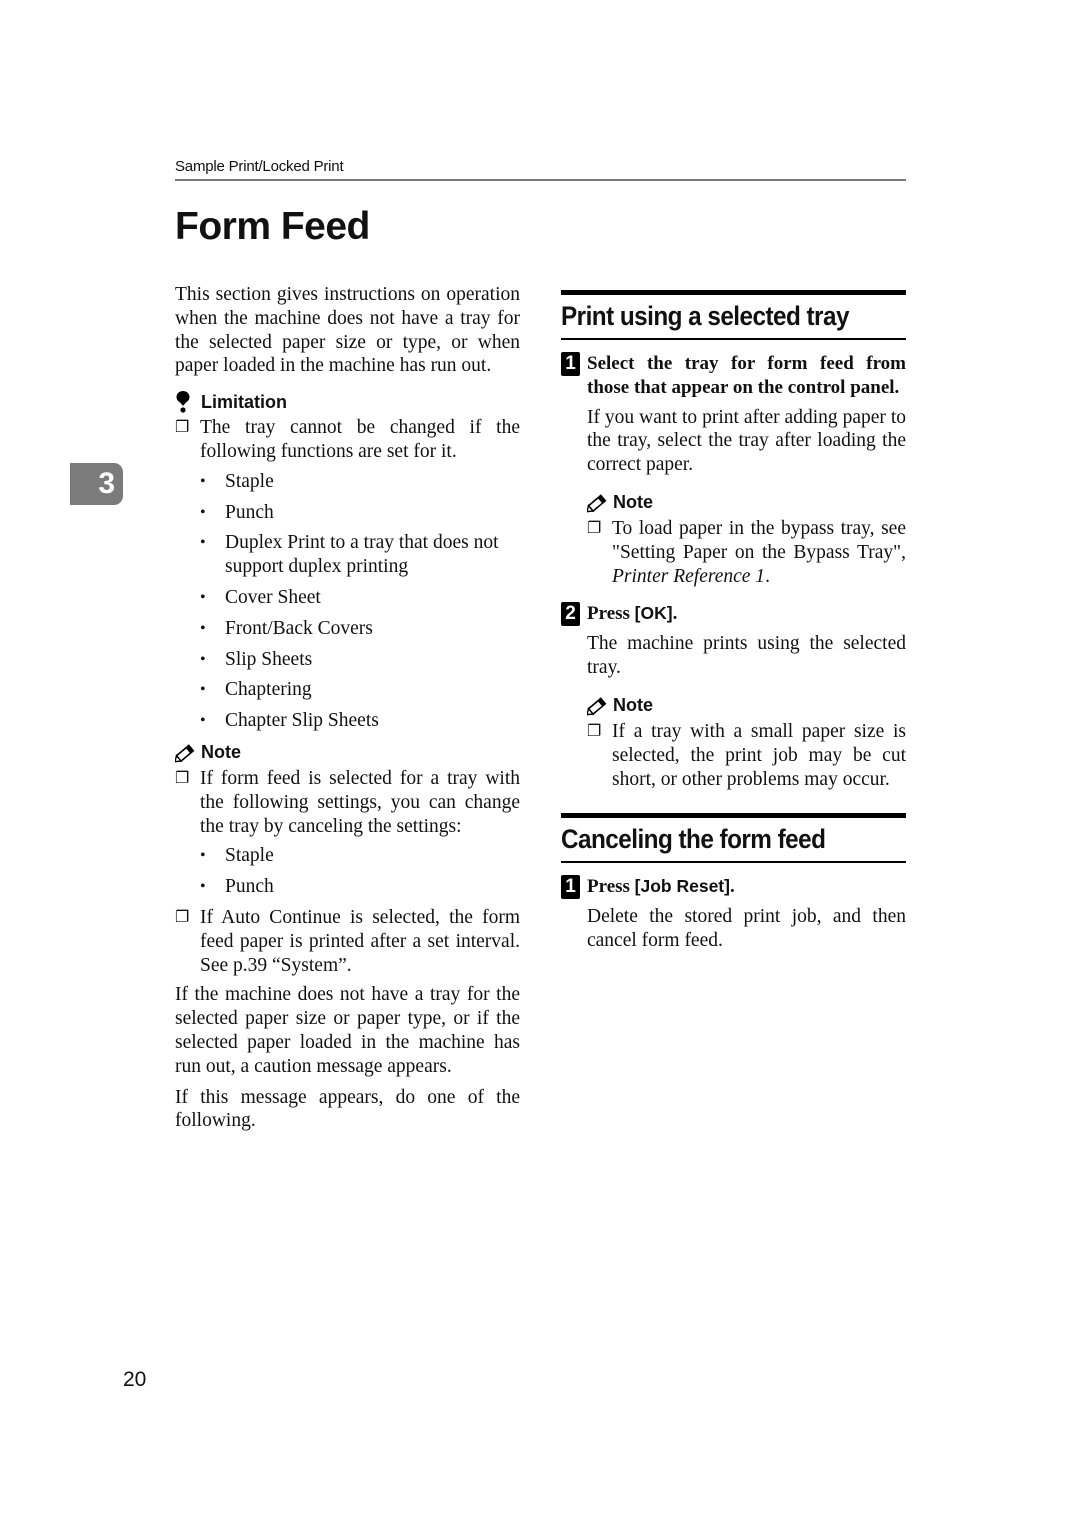  I want to click on page-title: Form Feed, so click(272, 226).